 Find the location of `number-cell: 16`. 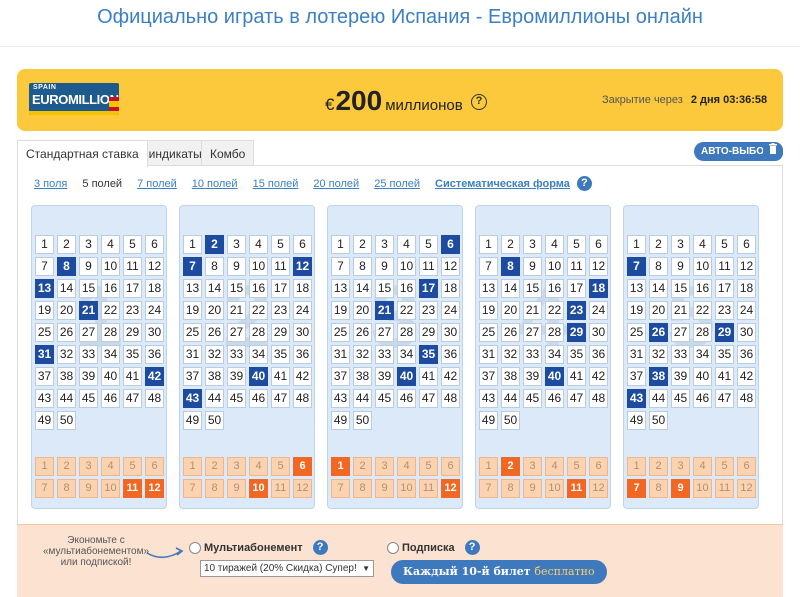

number-cell: 16 is located at coordinates (258, 288).